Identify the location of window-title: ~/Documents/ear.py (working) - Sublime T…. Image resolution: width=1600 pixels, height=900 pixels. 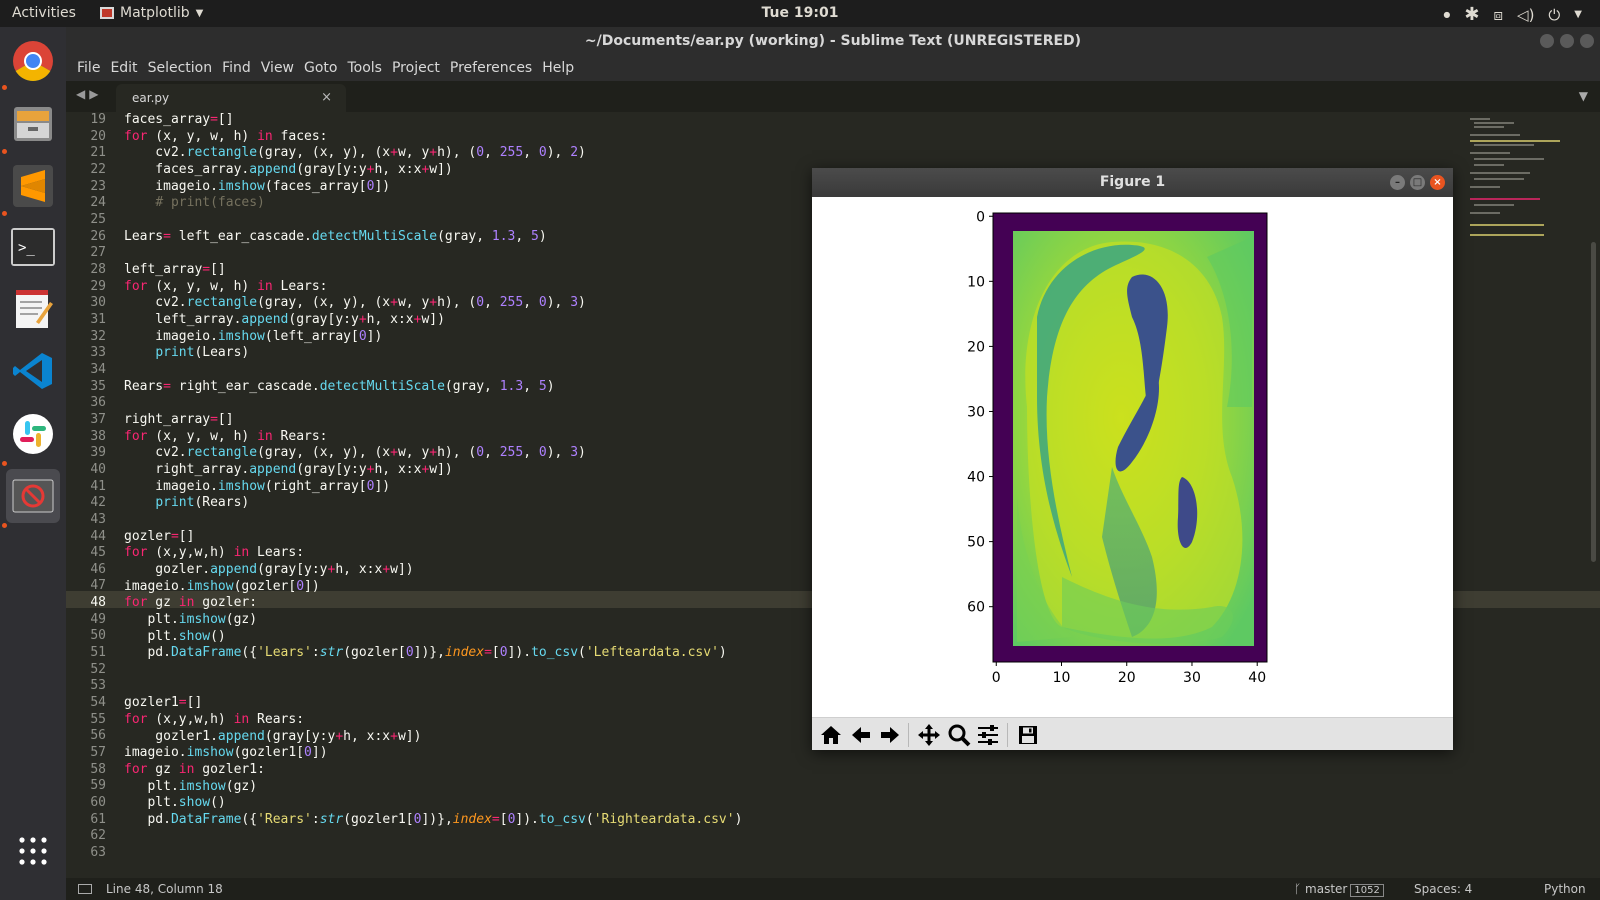
(833, 41).